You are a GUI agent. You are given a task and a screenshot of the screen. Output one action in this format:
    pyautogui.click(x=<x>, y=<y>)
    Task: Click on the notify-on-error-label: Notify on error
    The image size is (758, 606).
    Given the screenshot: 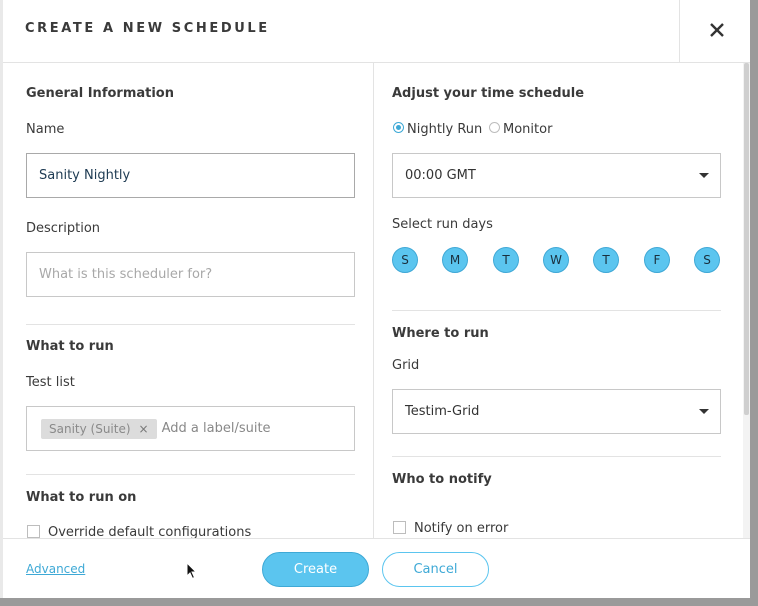 What is the action you would take?
    pyautogui.click(x=461, y=528)
    